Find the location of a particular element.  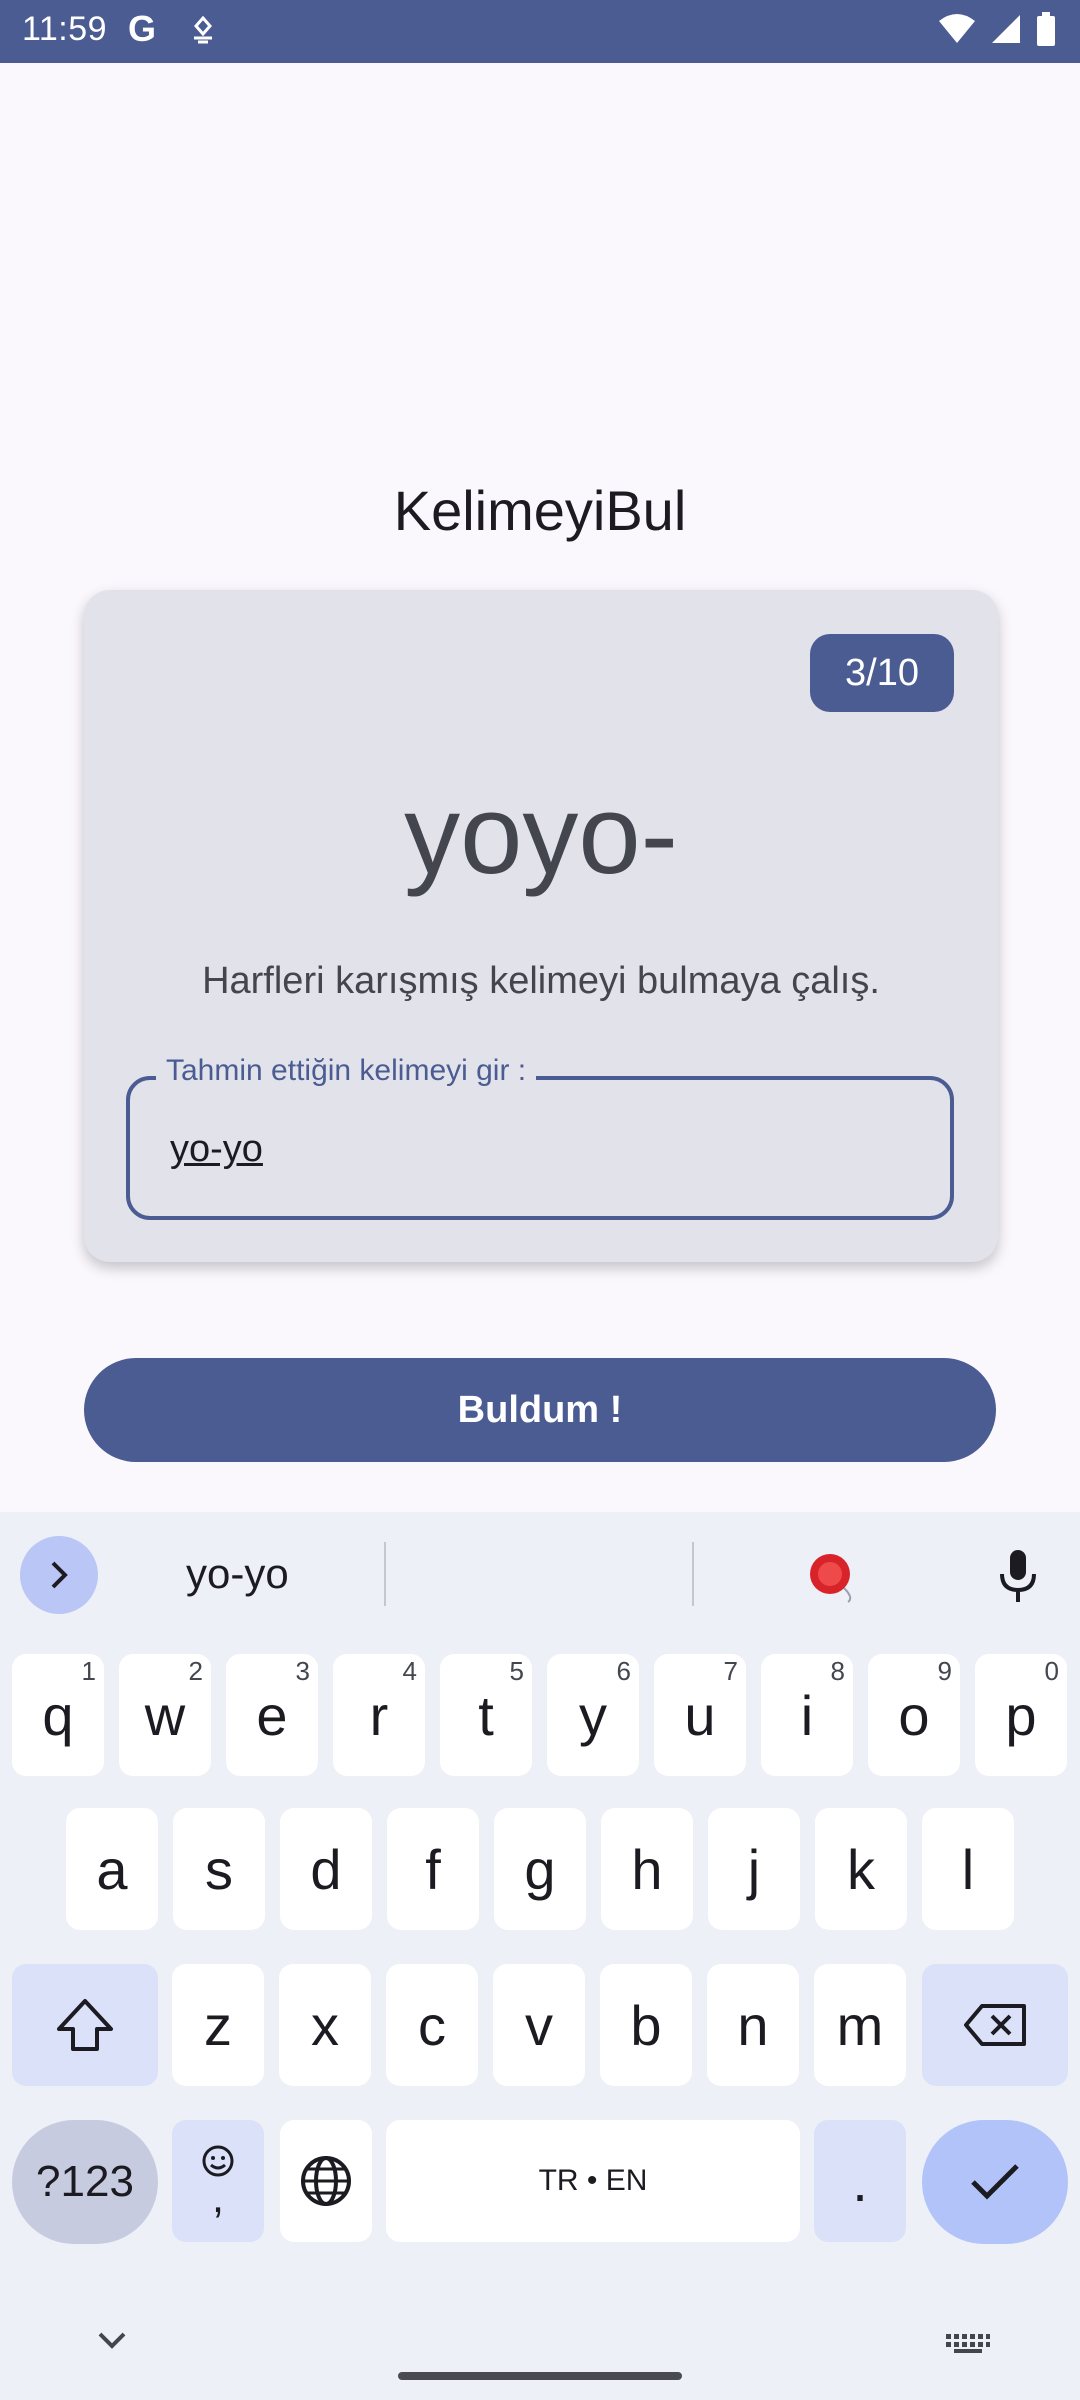

key-i: i8 is located at coordinates (807, 1715).